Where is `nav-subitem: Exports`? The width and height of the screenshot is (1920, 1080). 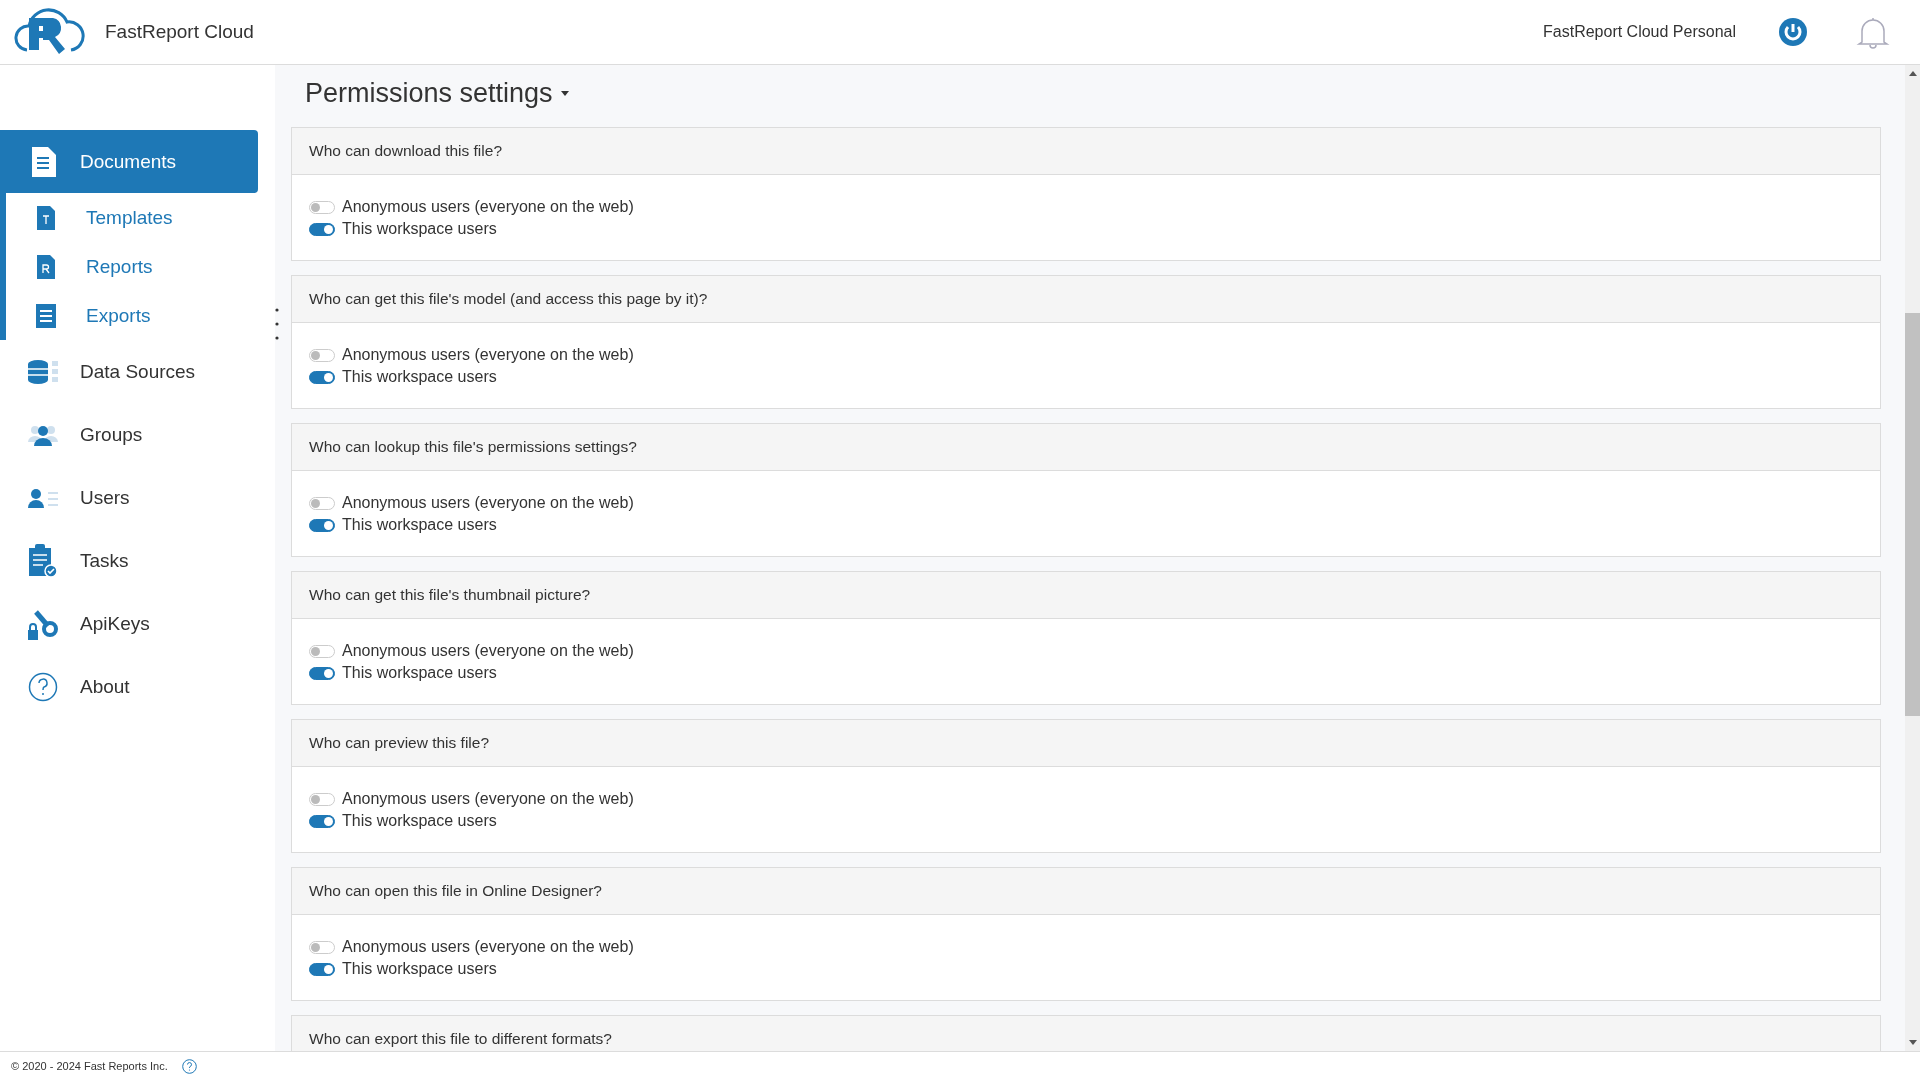 nav-subitem: Exports is located at coordinates (132, 315).